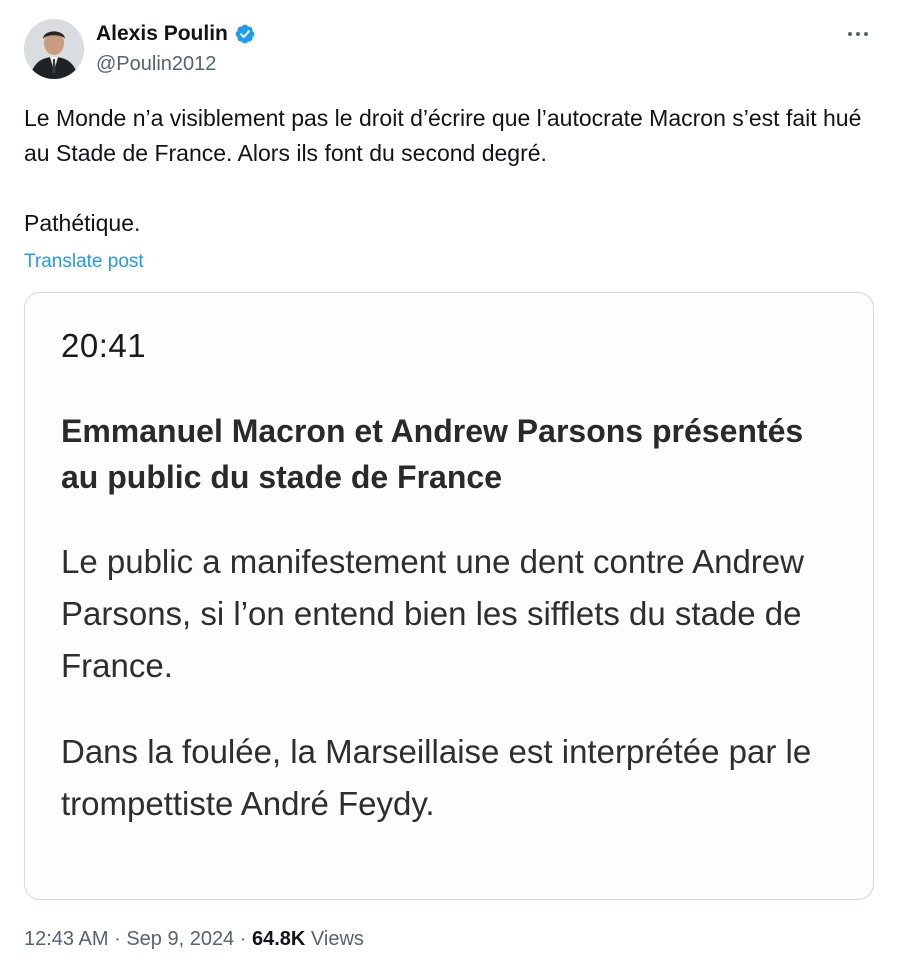 The image size is (898, 963). I want to click on author-name-row: Alexis Poulin, so click(176, 34).